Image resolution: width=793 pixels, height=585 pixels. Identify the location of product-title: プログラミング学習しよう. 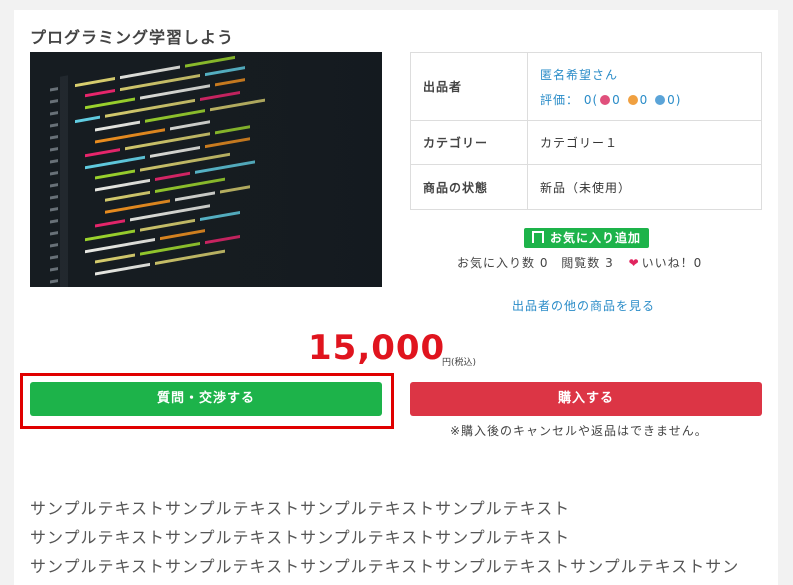
(132, 37).